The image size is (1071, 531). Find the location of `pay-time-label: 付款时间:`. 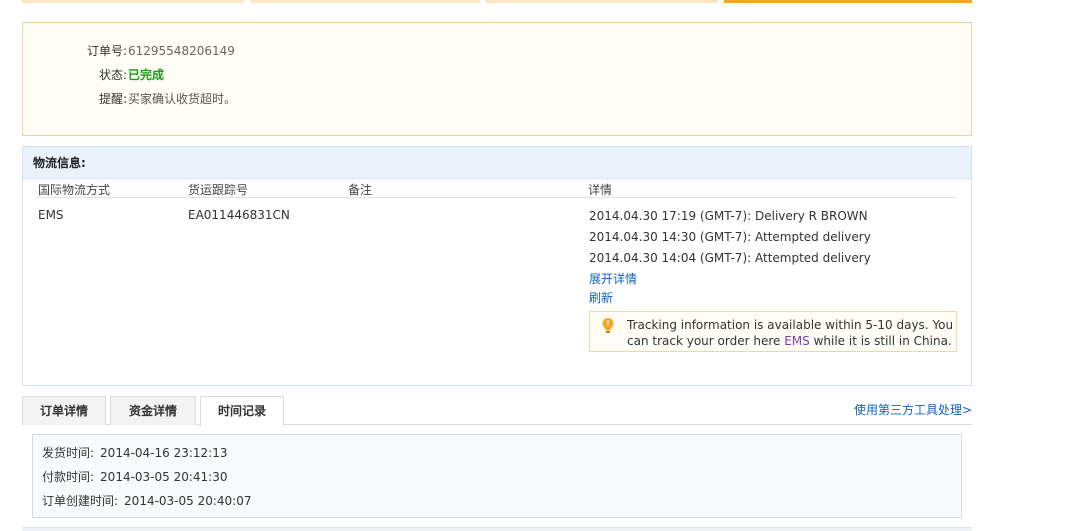

pay-time-label: 付款时间: is located at coordinates (68, 477).